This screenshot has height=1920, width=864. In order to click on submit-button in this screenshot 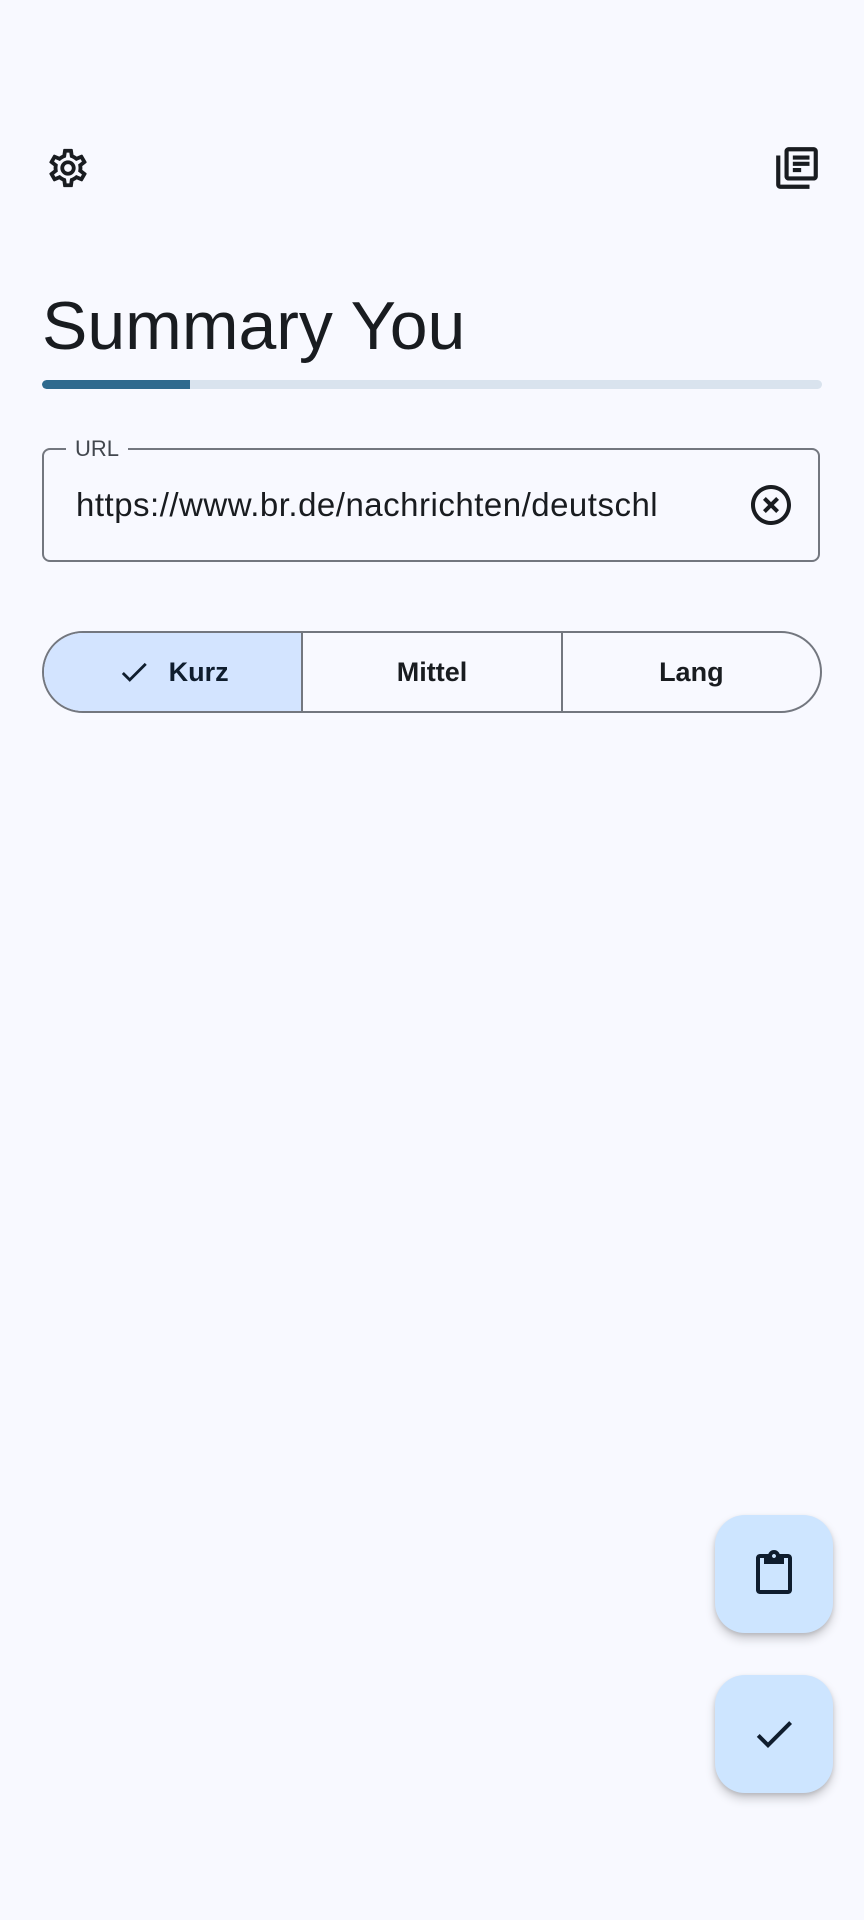, I will do `click(774, 1734)`.